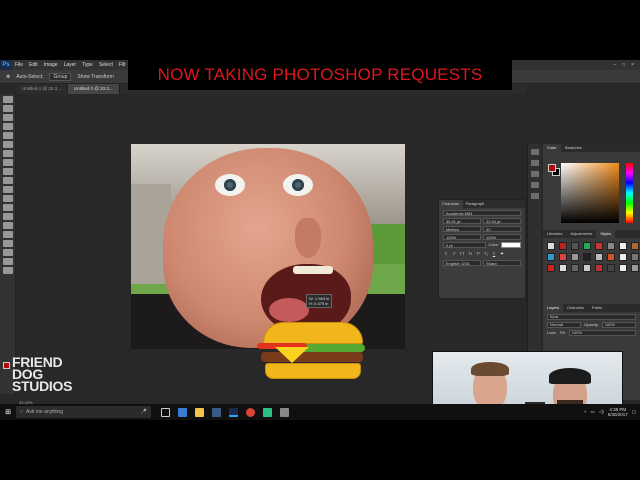  Describe the element at coordinates (311, 352) in the screenshot. I see `burger-layer` at that location.